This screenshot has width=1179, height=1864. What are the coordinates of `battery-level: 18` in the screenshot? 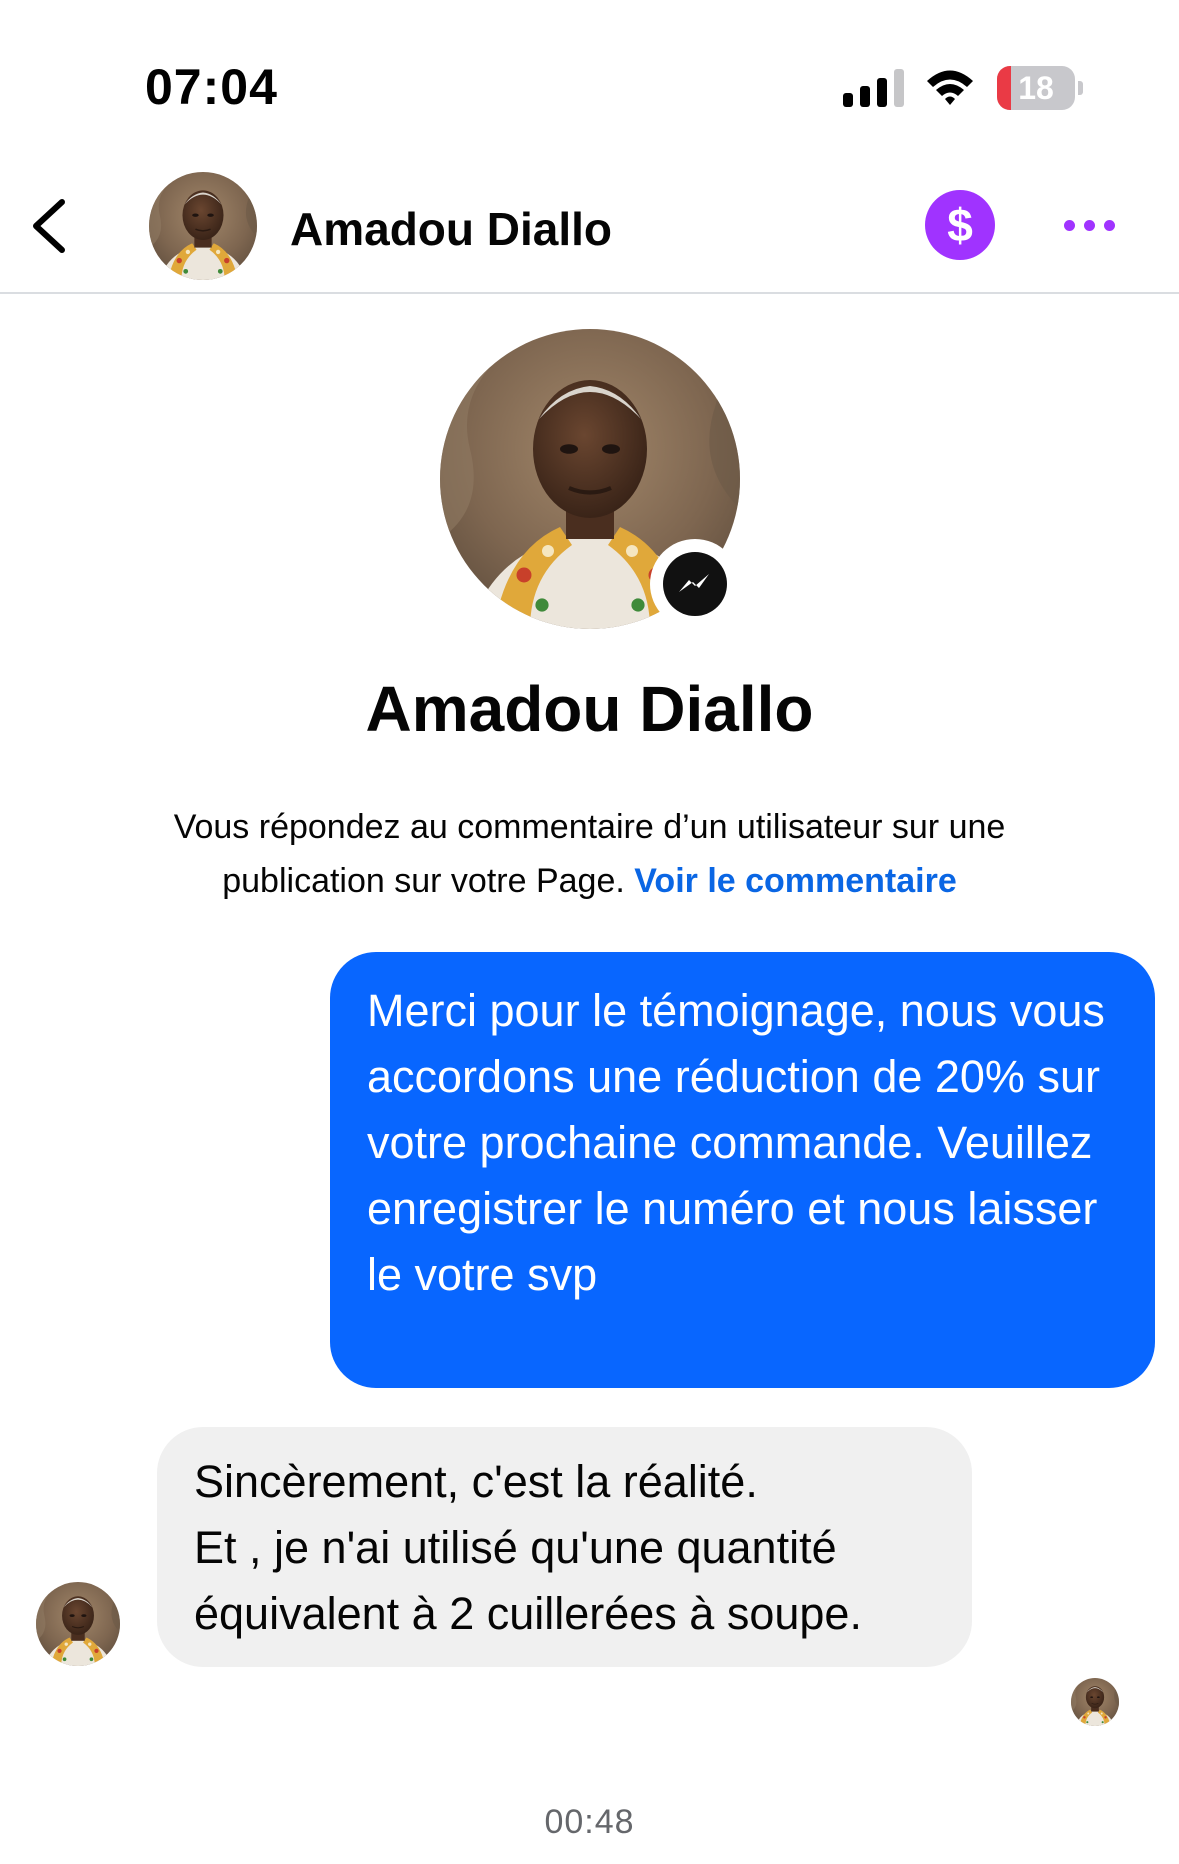 It's located at (1036, 88).